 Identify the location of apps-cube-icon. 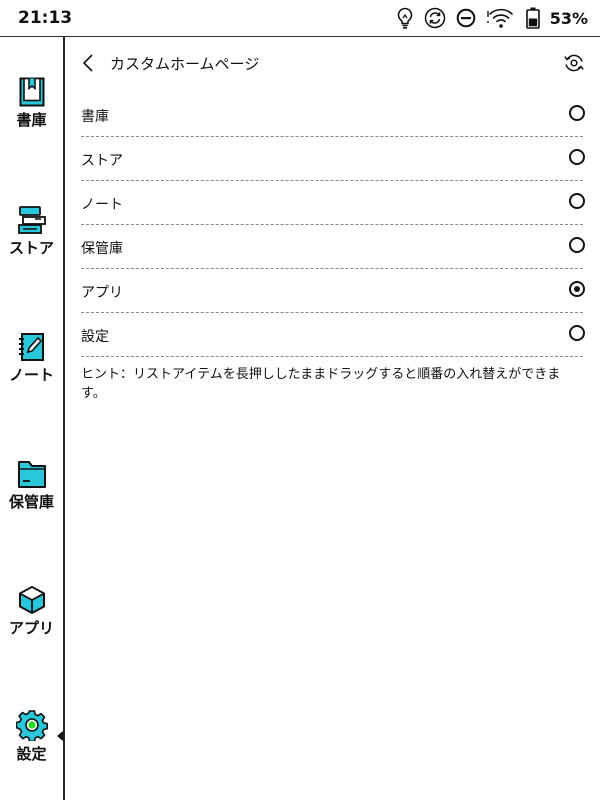
(31, 600).